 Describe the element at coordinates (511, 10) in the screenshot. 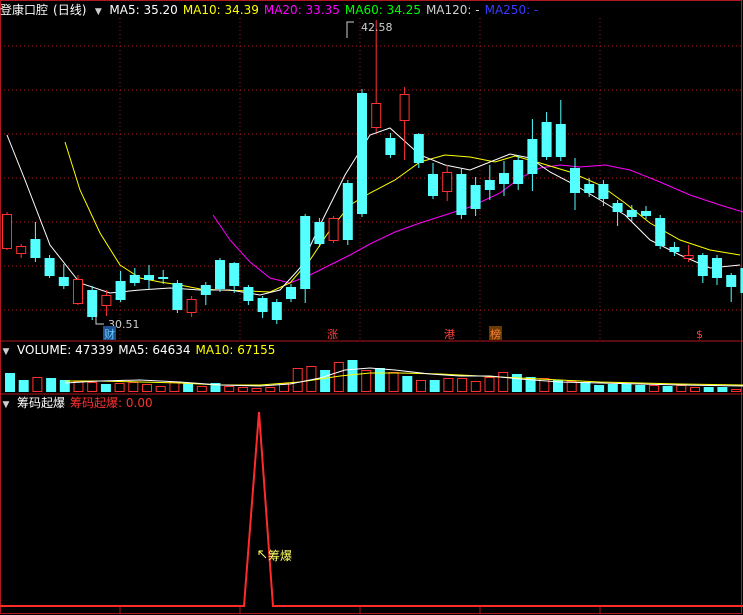

I see `ma250-legend: MA250: -` at that location.